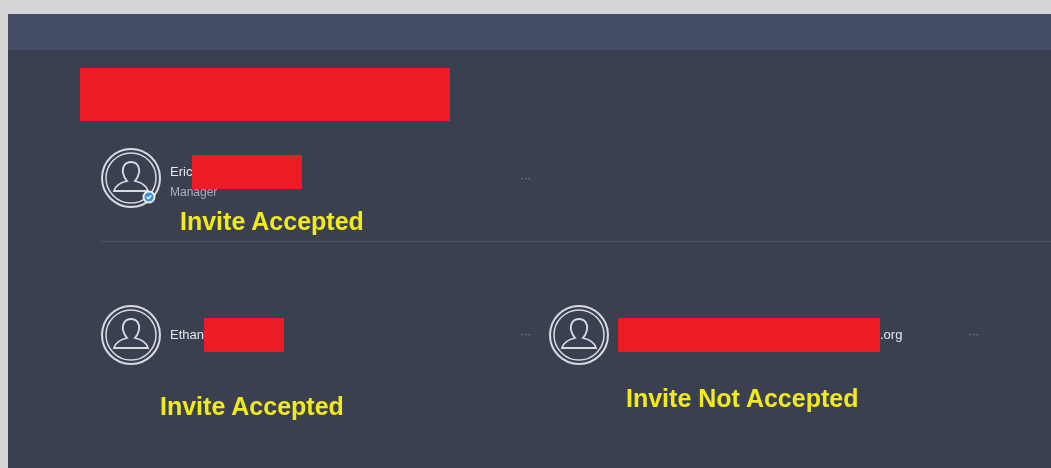  I want to click on member-role: Manager, so click(194, 192).